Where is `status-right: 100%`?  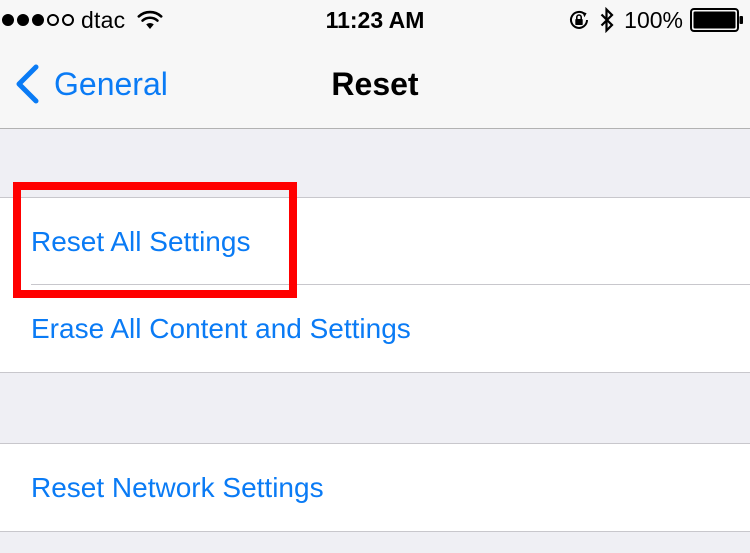 status-right: 100% is located at coordinates (655, 20).